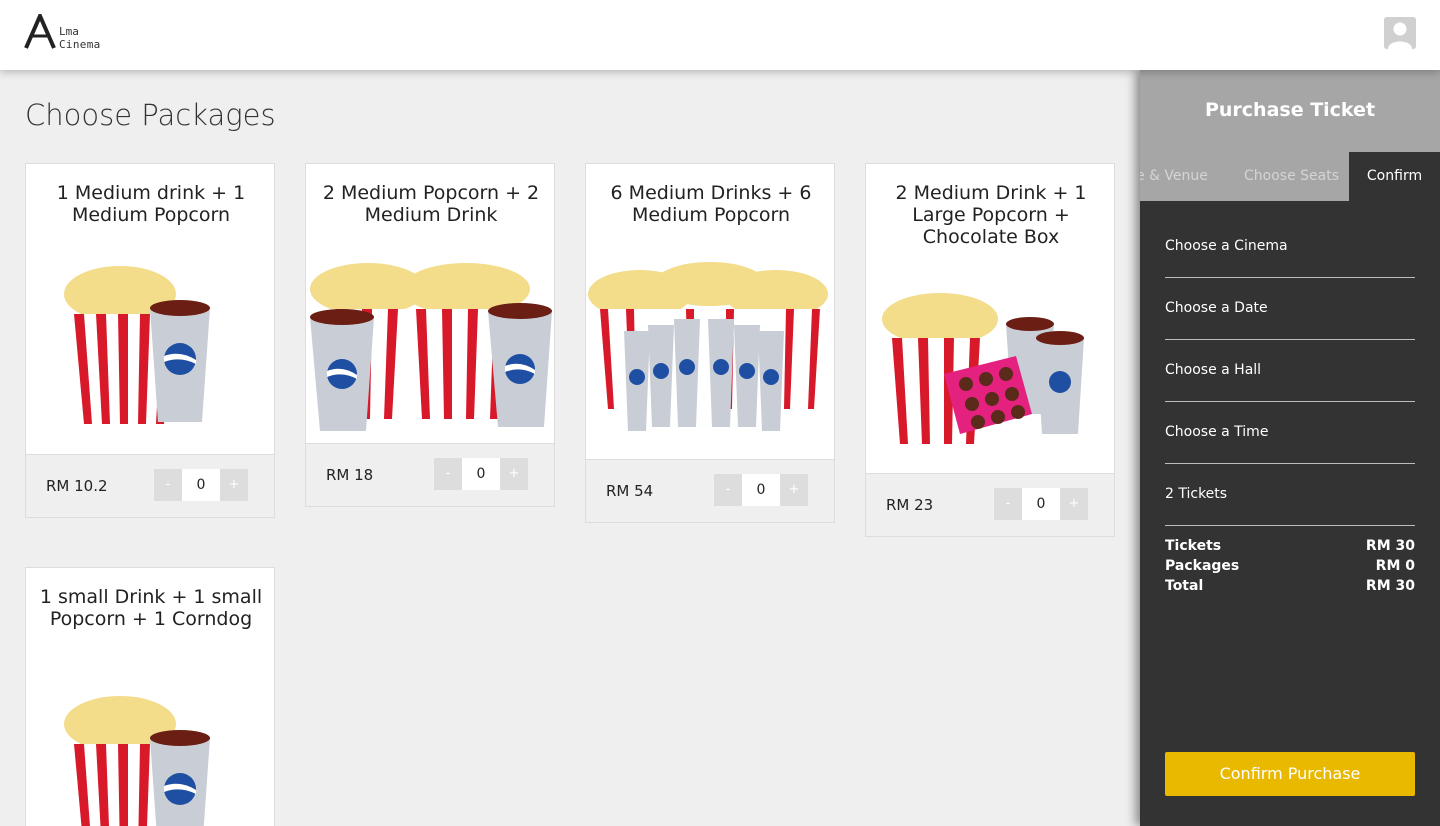 The image size is (1440, 826). What do you see at coordinates (1290, 444) in the screenshot?
I see `time-select: Choose a Time` at bounding box center [1290, 444].